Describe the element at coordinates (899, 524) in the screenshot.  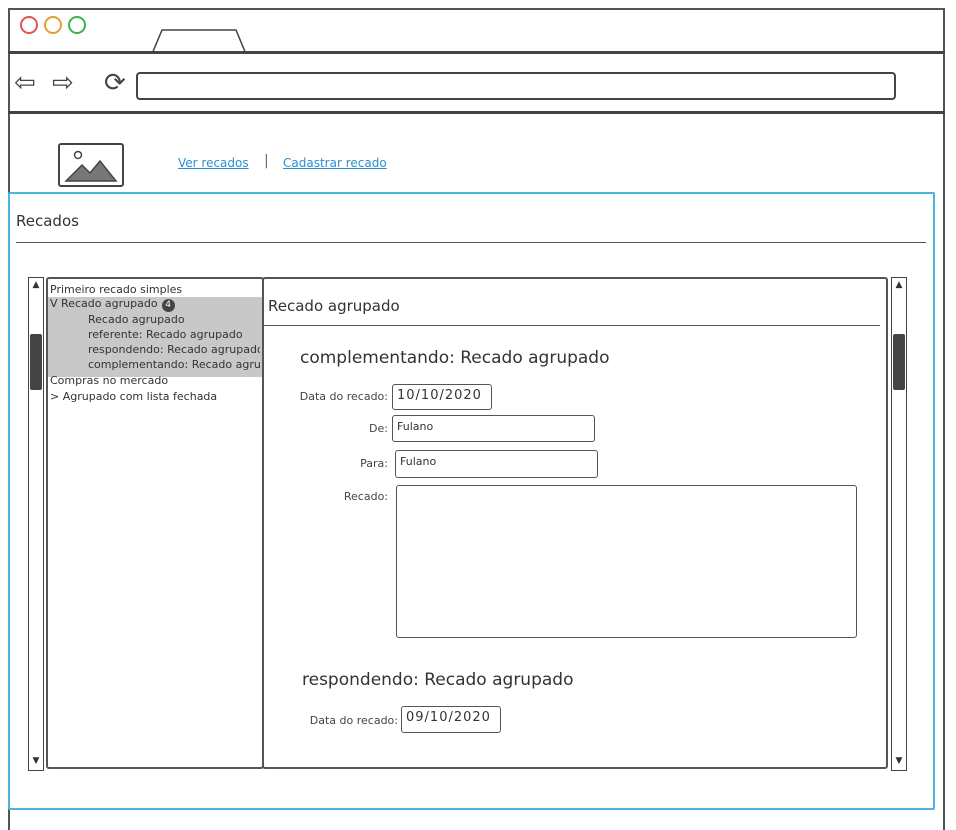
I see `detail-scrollbar: ▲ ▼` at that location.